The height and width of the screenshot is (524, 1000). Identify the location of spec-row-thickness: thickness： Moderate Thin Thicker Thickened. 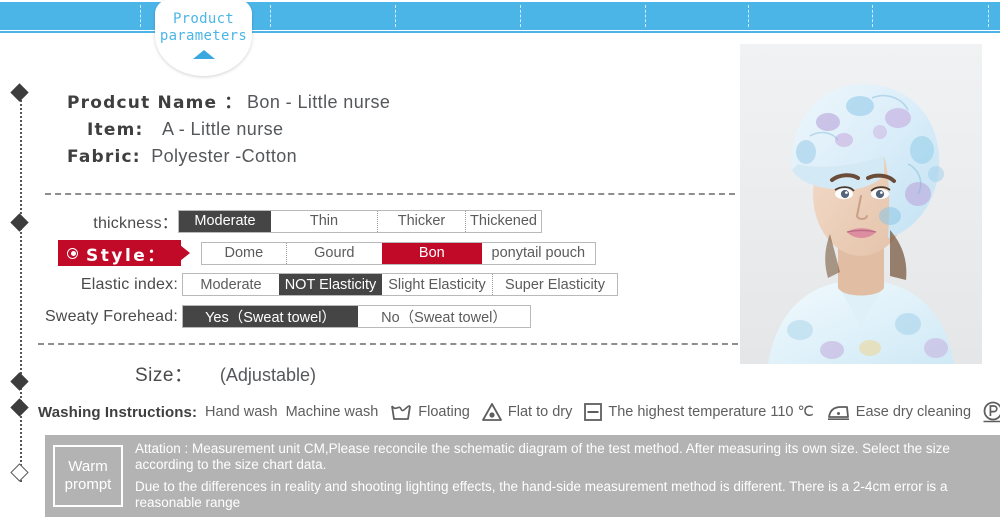
(310, 221).